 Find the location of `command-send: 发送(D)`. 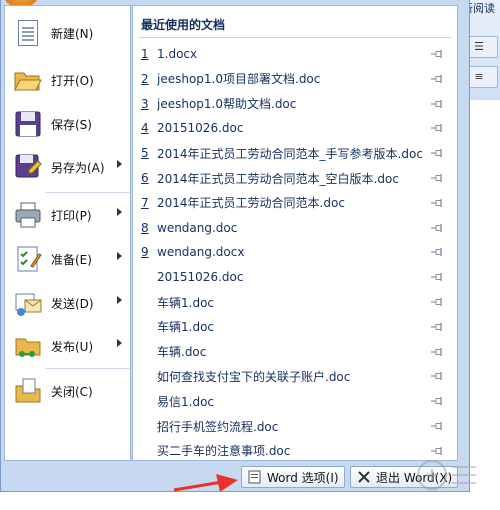

command-send: 发送(D) is located at coordinates (67, 303).